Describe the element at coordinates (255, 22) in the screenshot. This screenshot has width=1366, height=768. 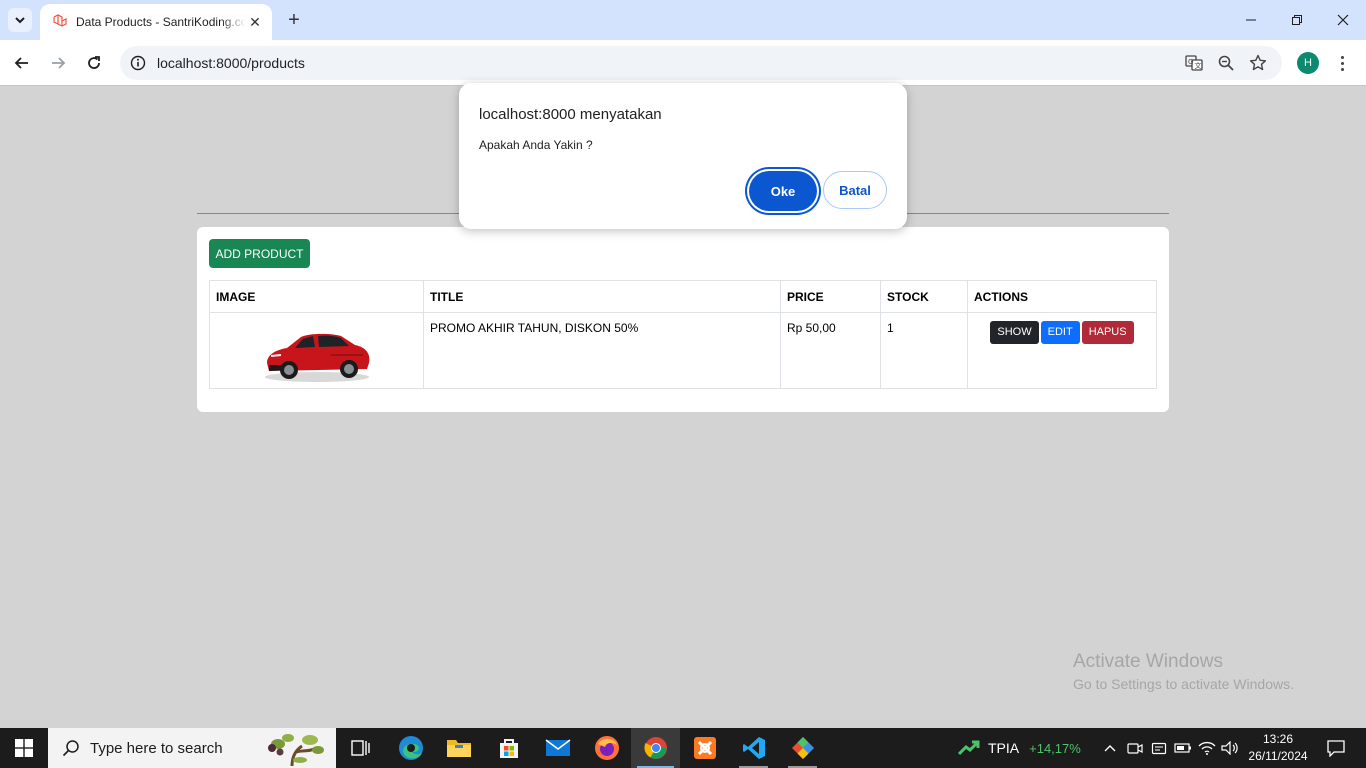
I see `close-tab-icon: ✕` at that location.